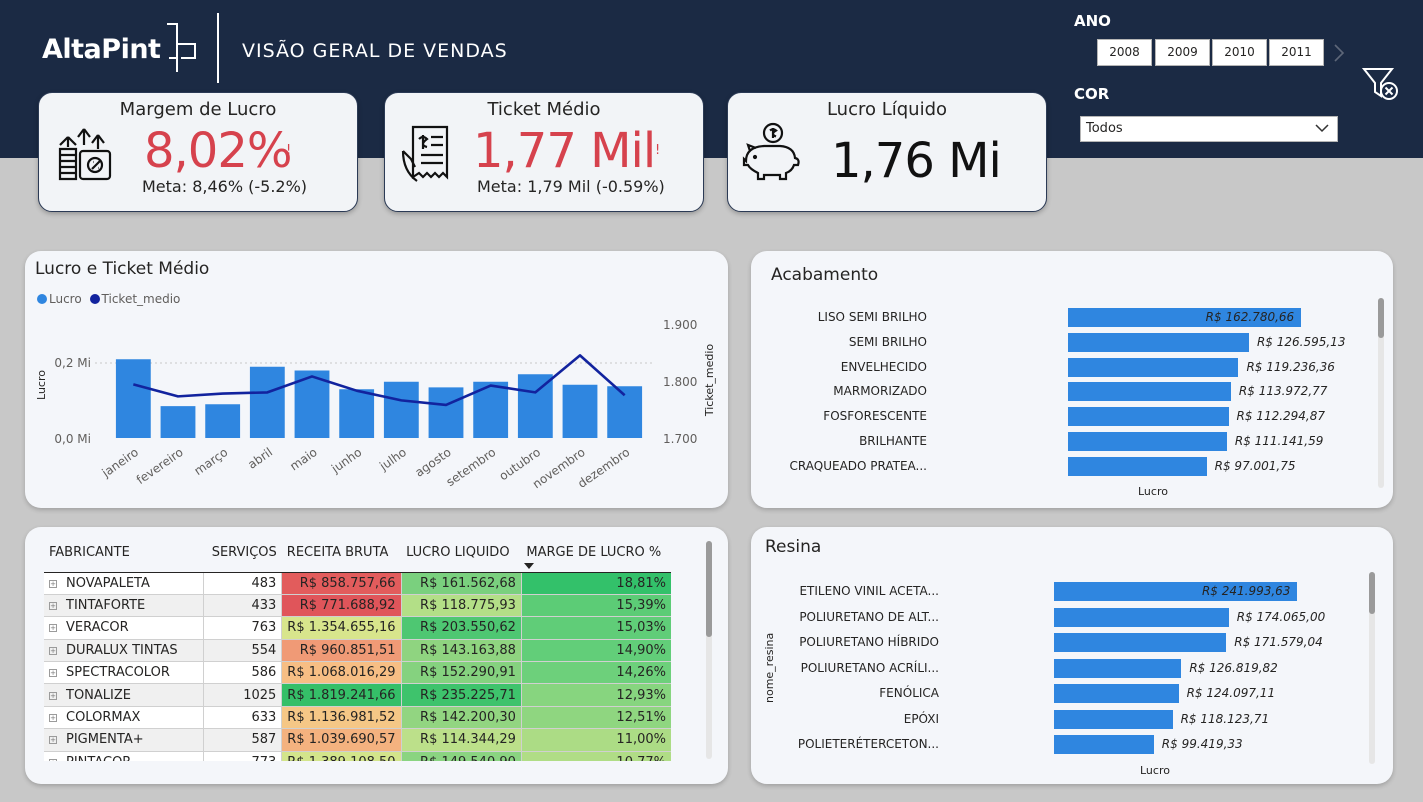  What do you see at coordinates (401, 409) in the screenshot?
I see `lucro-bar-julho` at bounding box center [401, 409].